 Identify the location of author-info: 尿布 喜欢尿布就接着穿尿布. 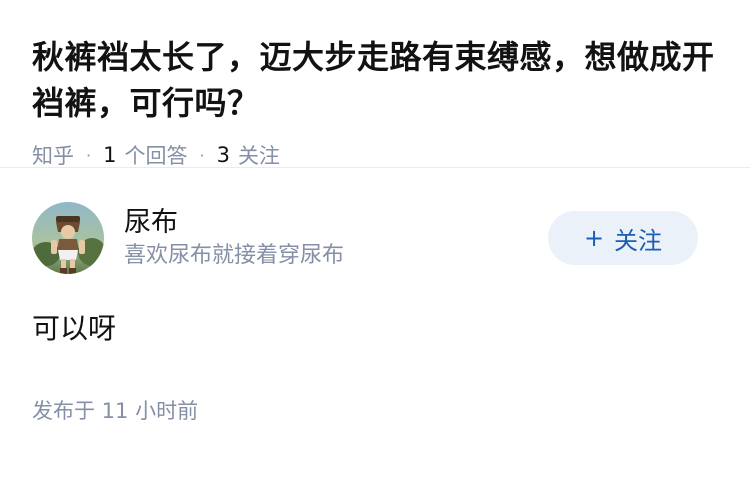
(336, 238).